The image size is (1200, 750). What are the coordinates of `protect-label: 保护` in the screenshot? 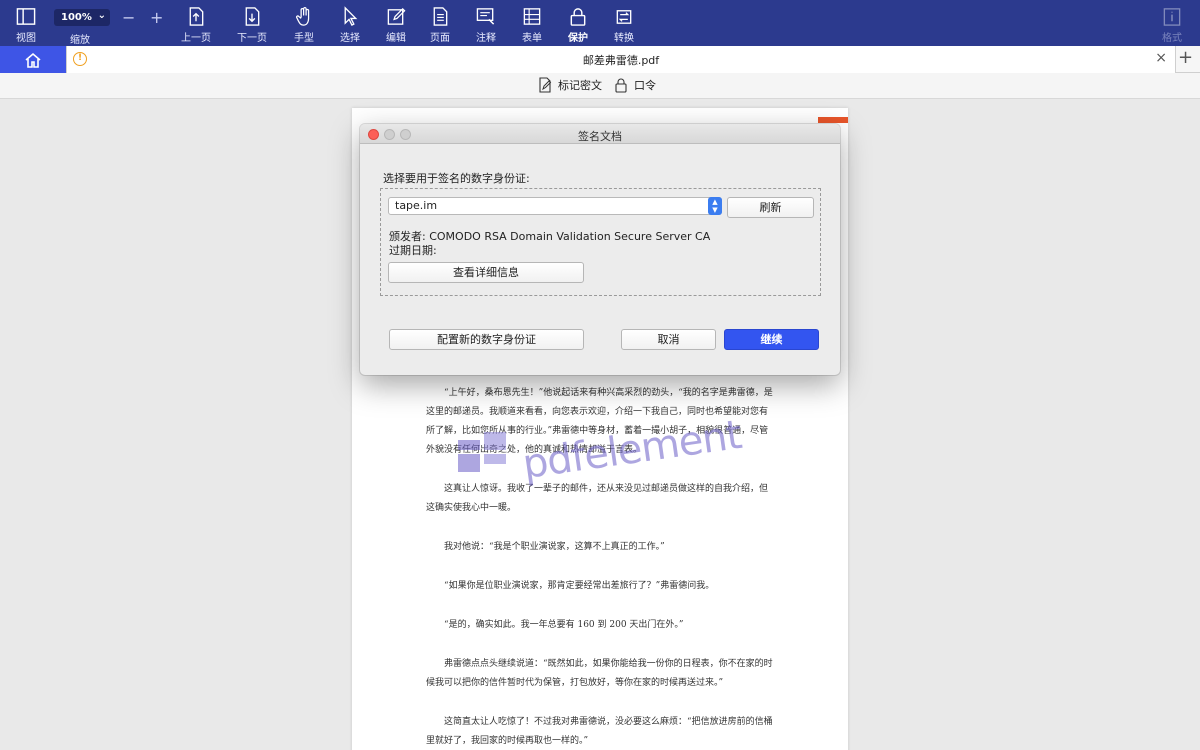 It's located at (578, 38).